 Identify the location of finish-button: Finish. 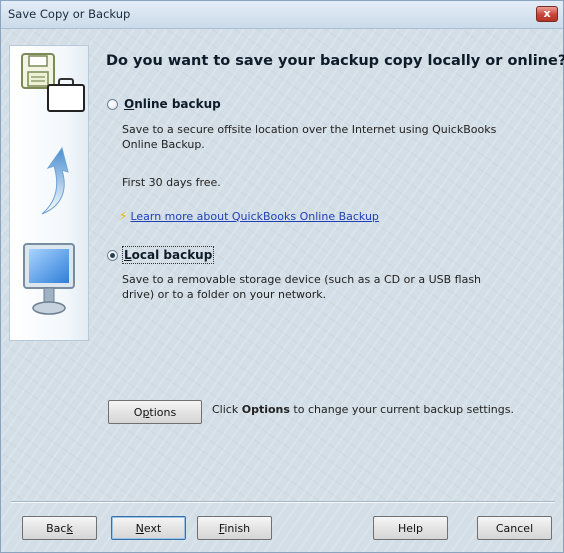
(234, 528).